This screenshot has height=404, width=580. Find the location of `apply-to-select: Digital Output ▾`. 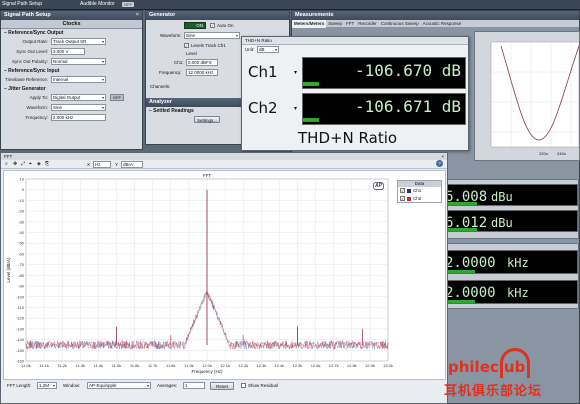

apply-to-select: Digital Output ▾ is located at coordinates (78, 97).